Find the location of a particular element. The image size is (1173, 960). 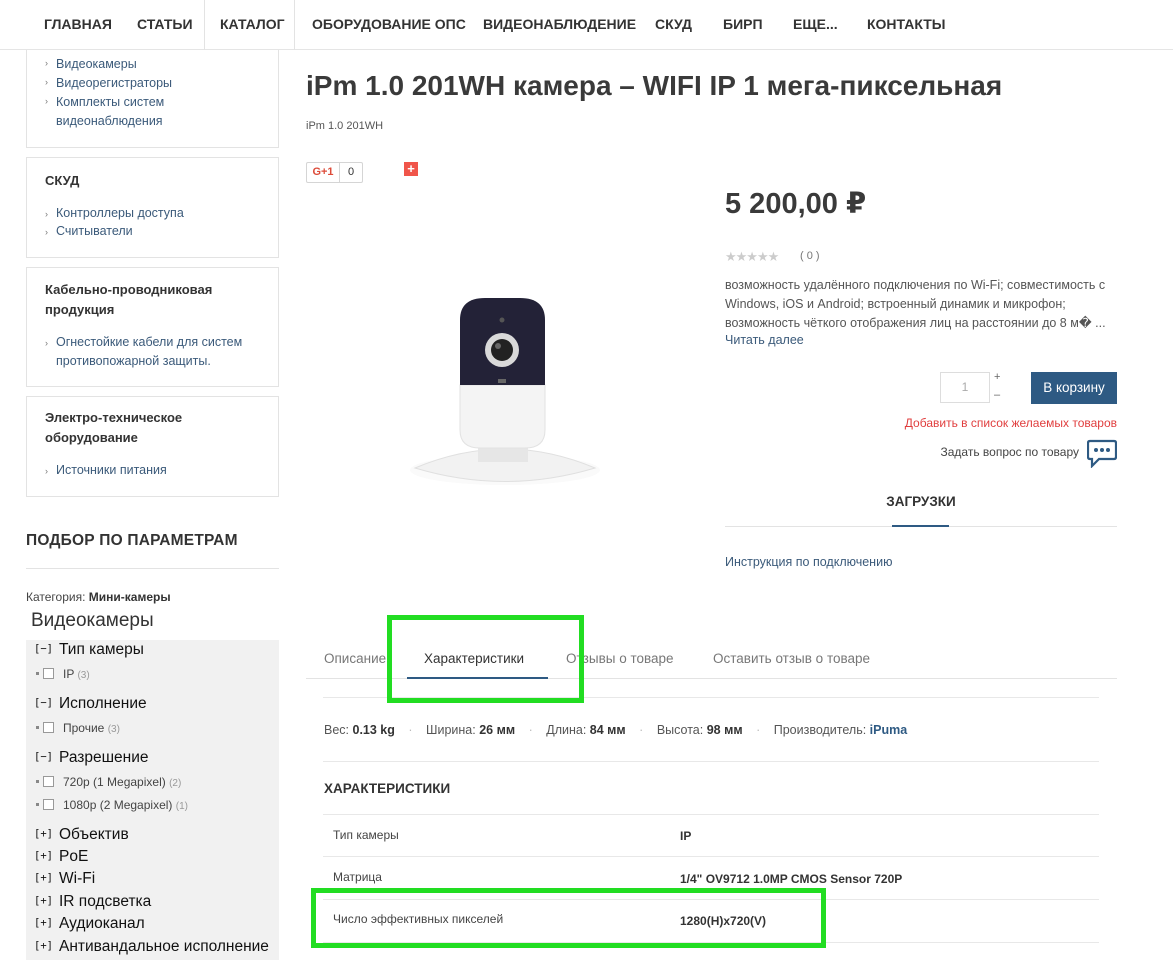

filter-group-camera-type: [−] Тип камеры is located at coordinates (89, 650).